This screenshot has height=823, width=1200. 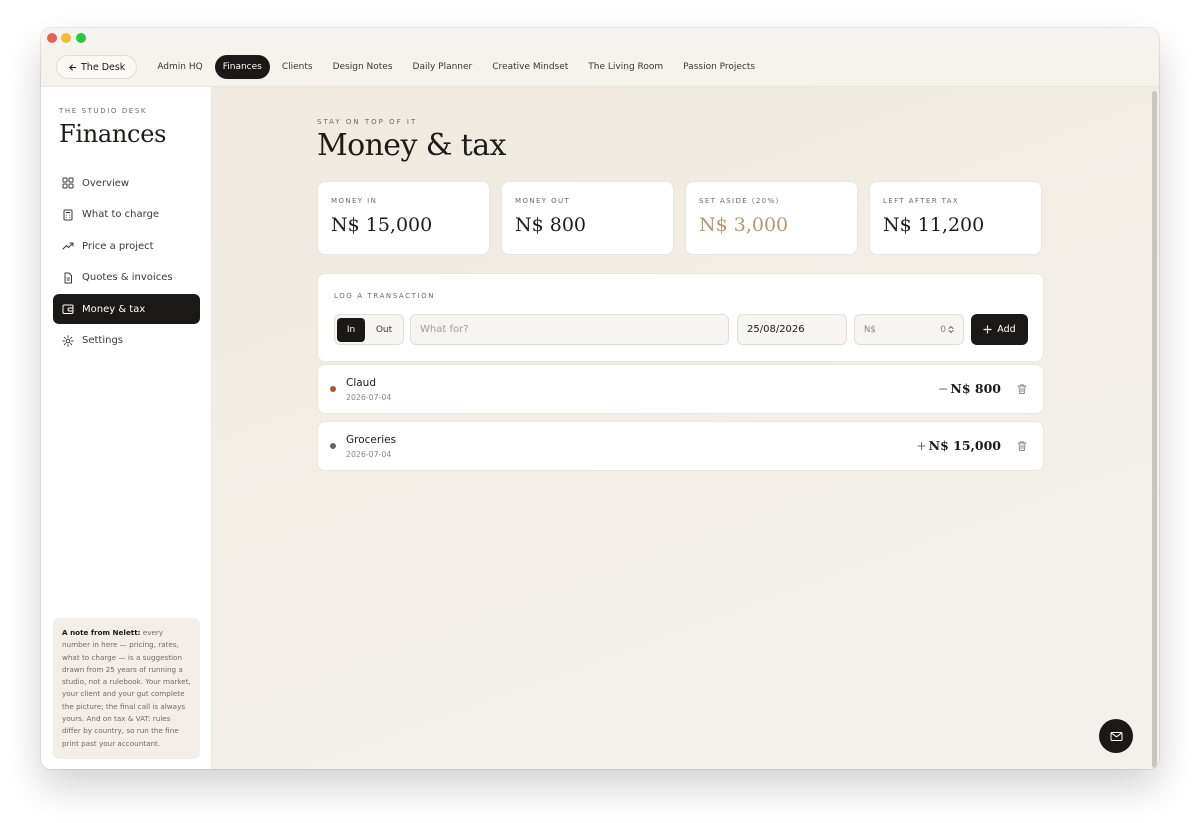 I want to click on income-dot-icon, so click(x=333, y=446).